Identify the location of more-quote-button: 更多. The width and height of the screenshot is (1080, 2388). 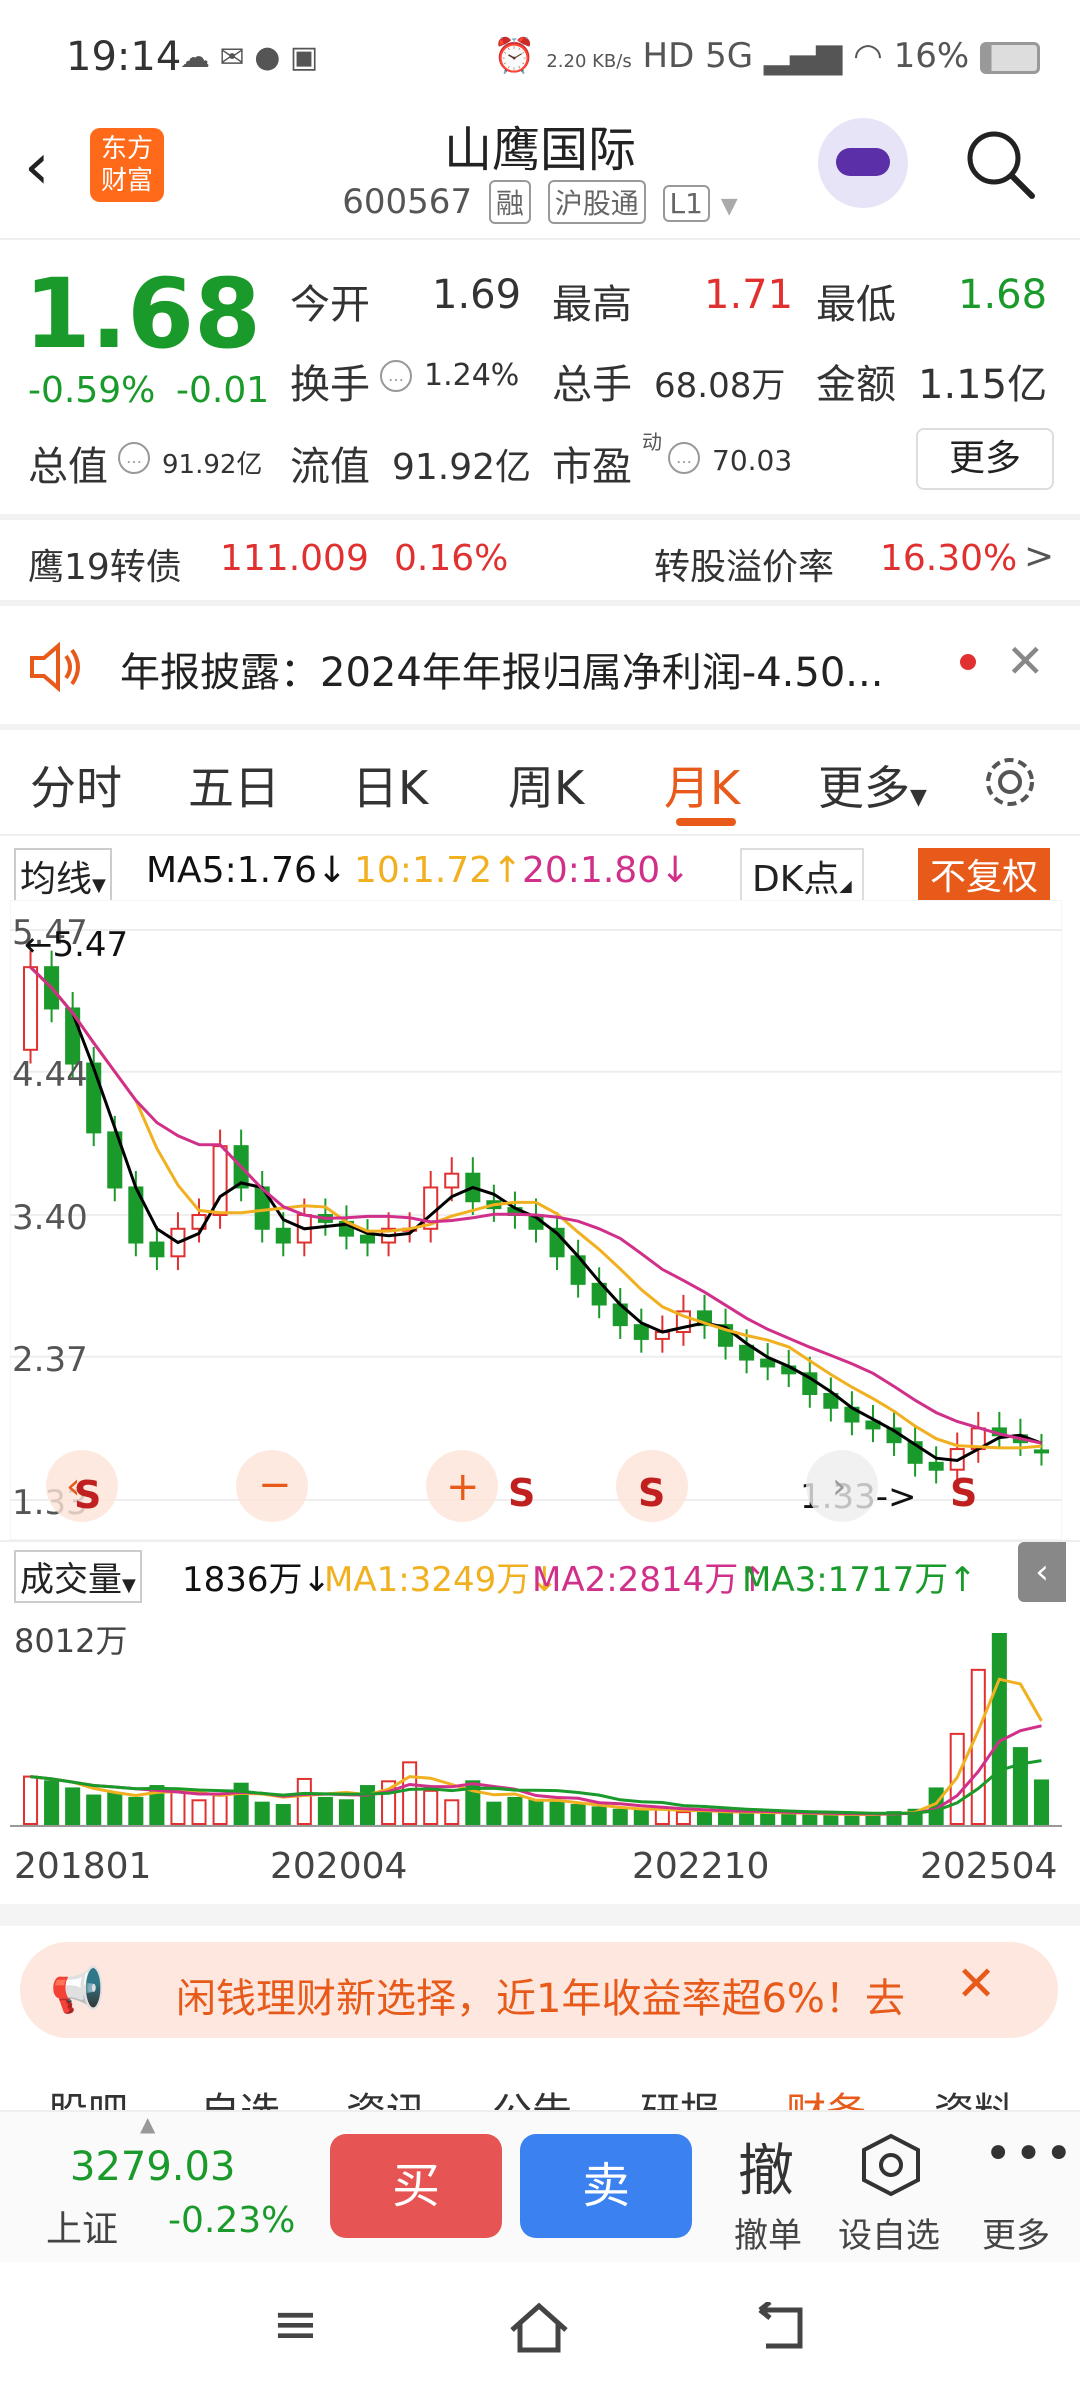
(985, 459).